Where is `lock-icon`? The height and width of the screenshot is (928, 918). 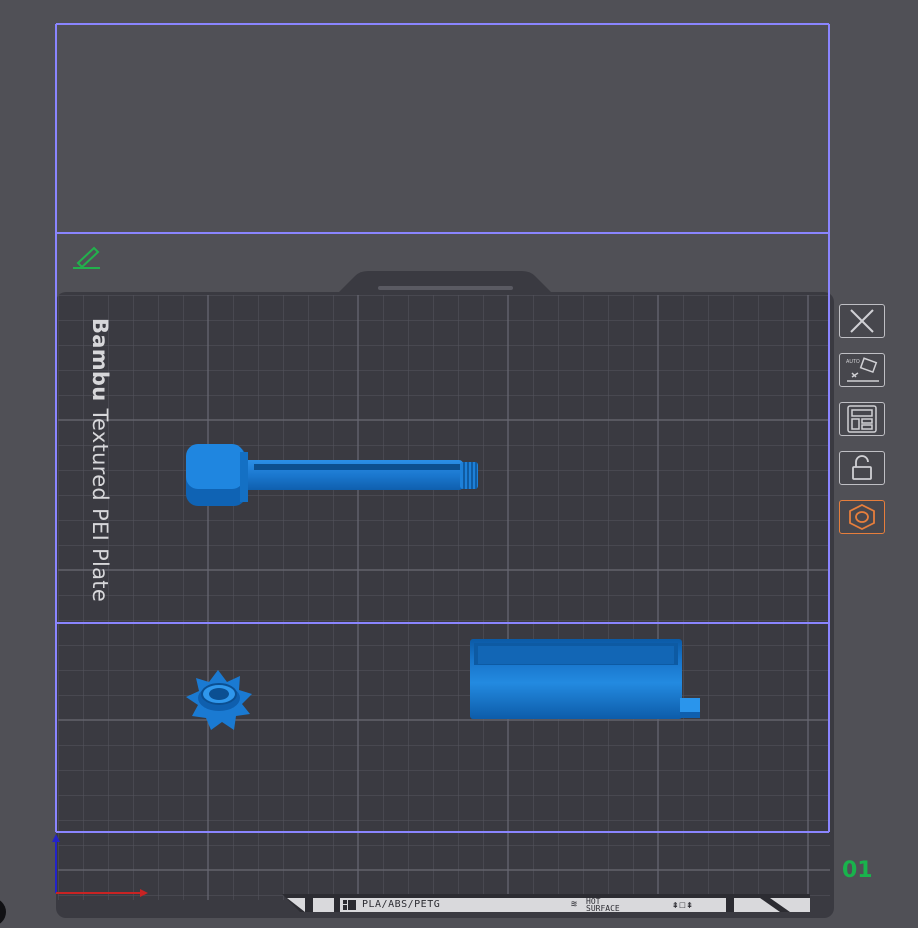 lock-icon is located at coordinates (862, 467).